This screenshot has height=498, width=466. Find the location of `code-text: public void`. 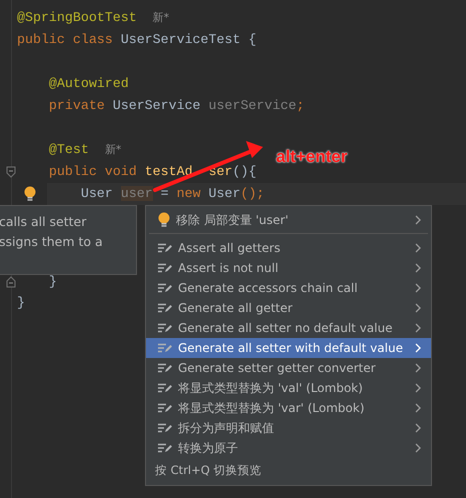

code-text: public void is located at coordinates (93, 171).